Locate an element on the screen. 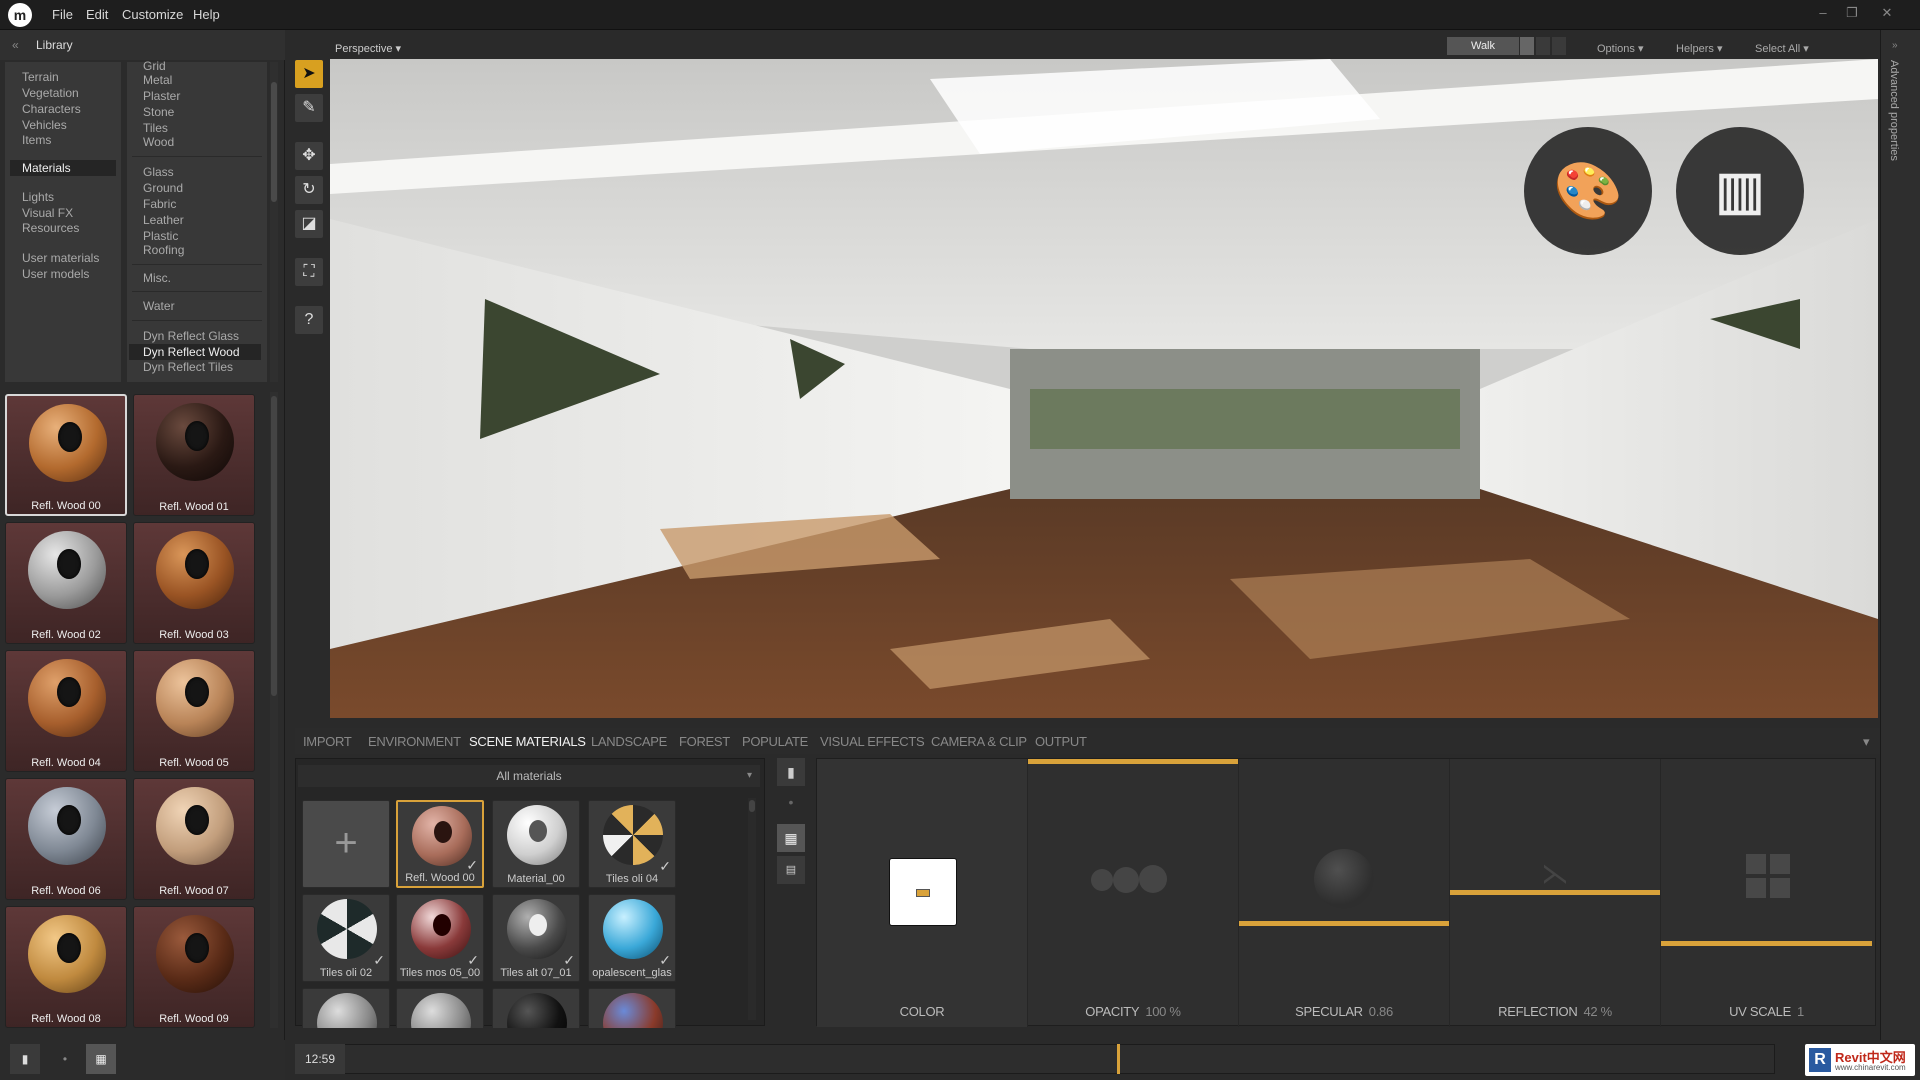 This screenshot has height=1080, width=1920. walk-button: Walk is located at coordinates (1483, 46).